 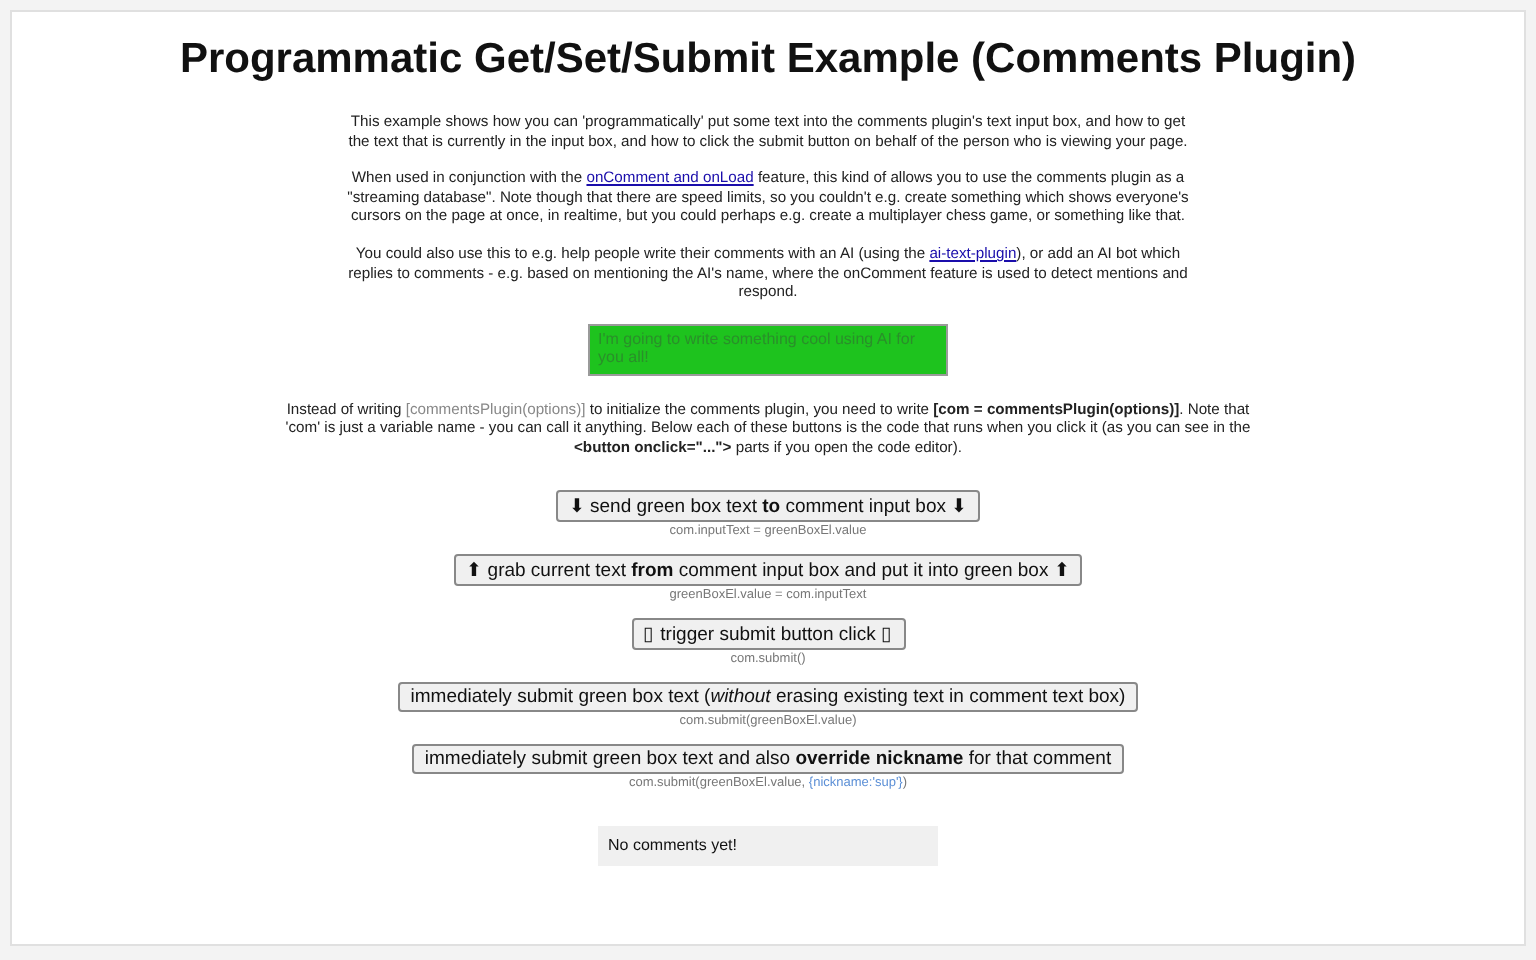 I want to click on action-button: ⬆ grab current text from comment input box and put it into green box ⬆, so click(x=768, y=569).